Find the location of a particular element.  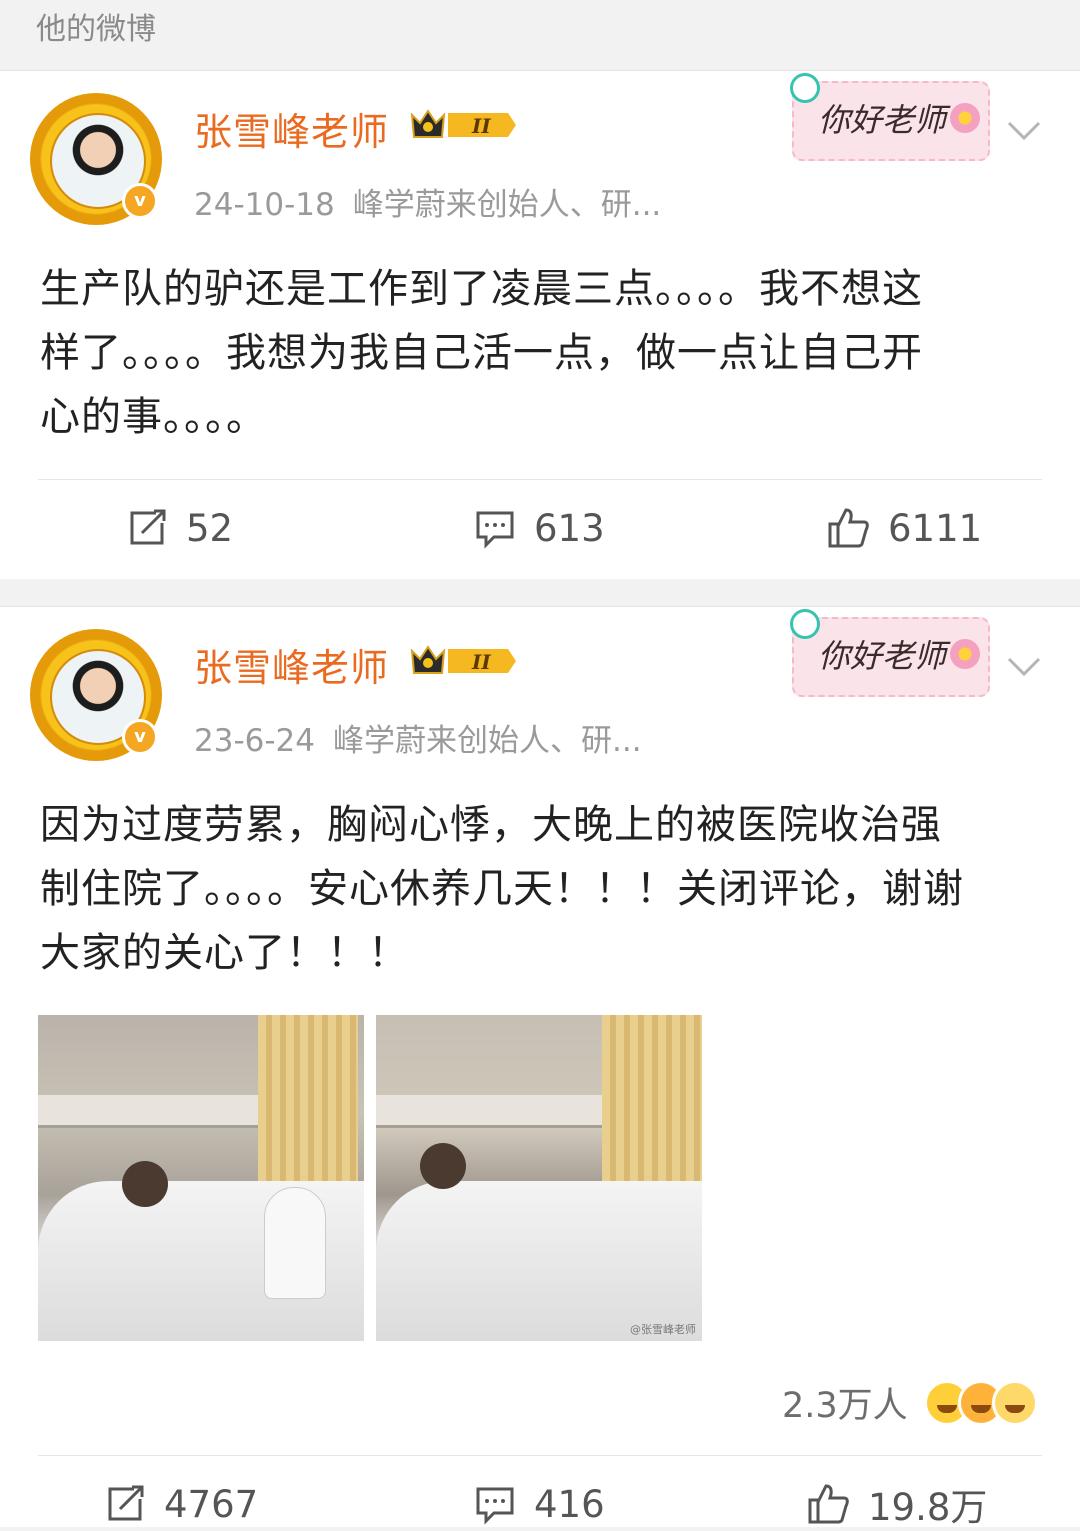

like-button: 19.8万 is located at coordinates (896, 1504).